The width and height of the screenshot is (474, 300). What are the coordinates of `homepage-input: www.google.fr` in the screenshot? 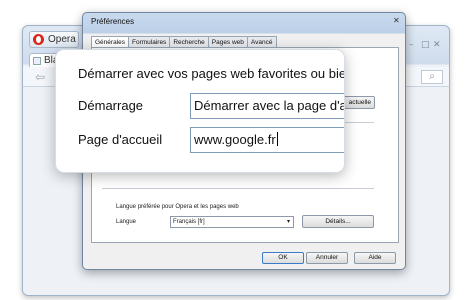 It's located at (267, 140).